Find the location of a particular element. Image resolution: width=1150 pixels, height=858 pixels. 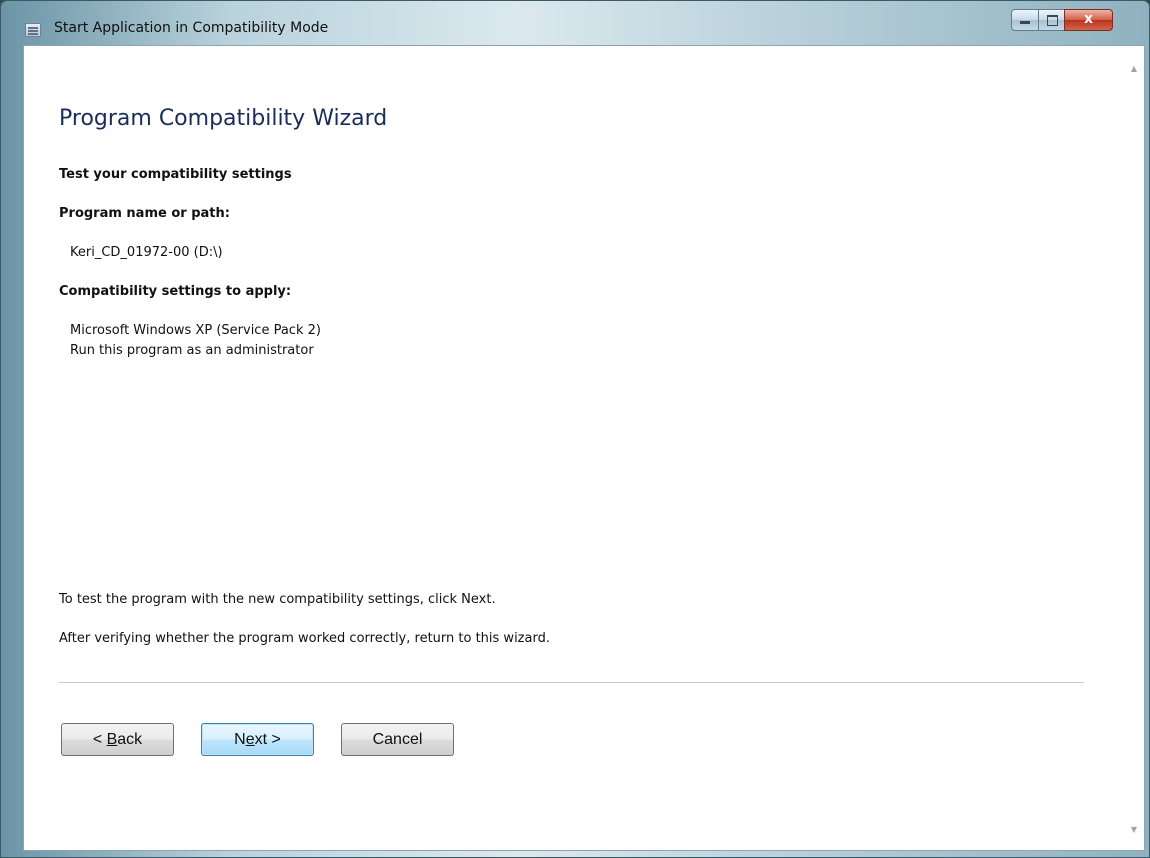

minimize-button is located at coordinates (1025, 20).